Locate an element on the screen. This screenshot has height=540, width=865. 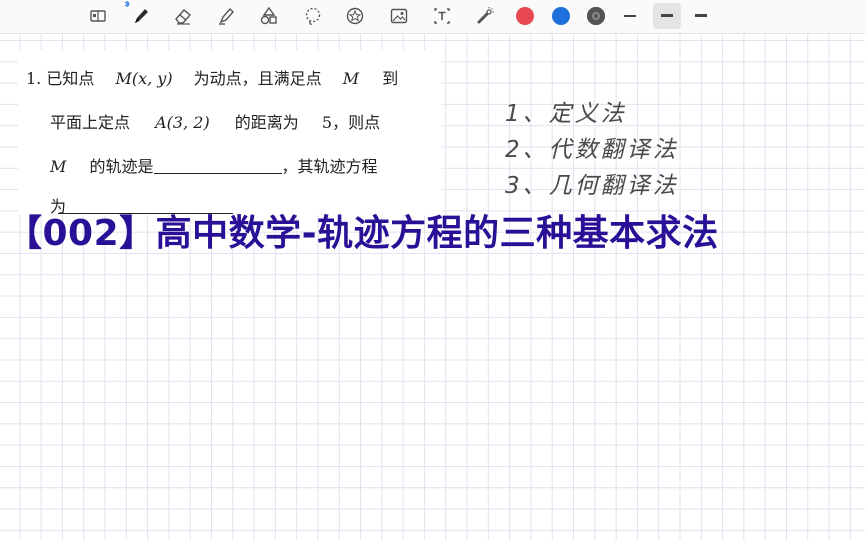
problem-text: 的轨迹是 is located at coordinates (121, 166).